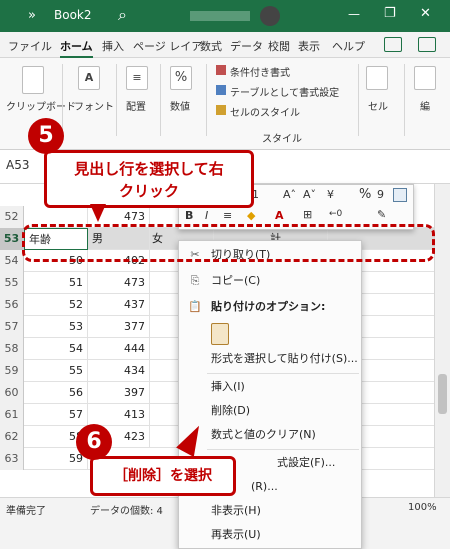 The width and height of the screenshot is (450, 549). What do you see at coordinates (137, 78) in the screenshot?
I see `alignment-icon: ≡` at bounding box center [137, 78].